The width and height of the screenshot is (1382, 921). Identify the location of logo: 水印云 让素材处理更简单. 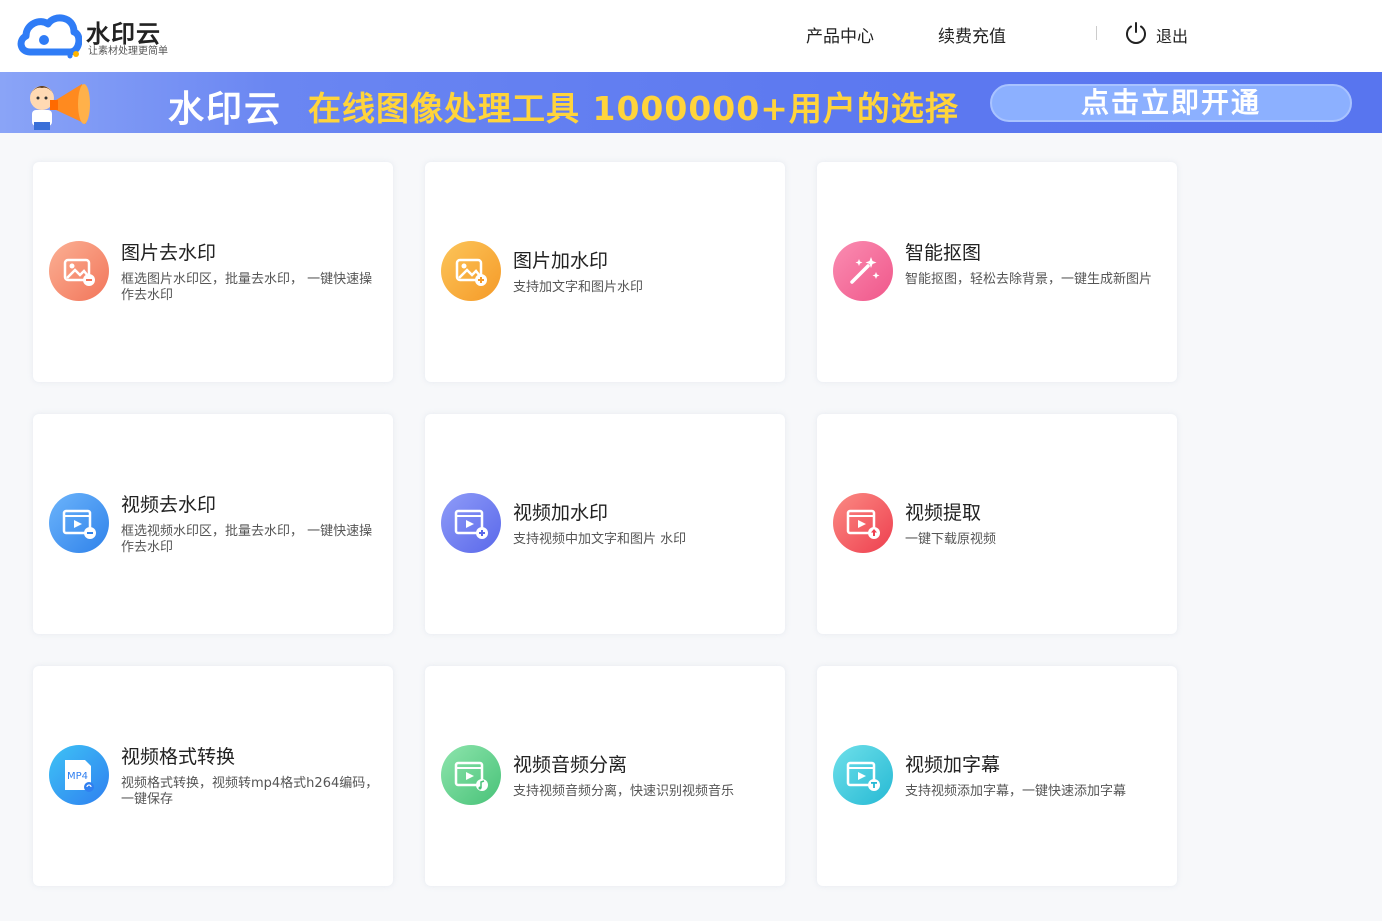
(101, 34).